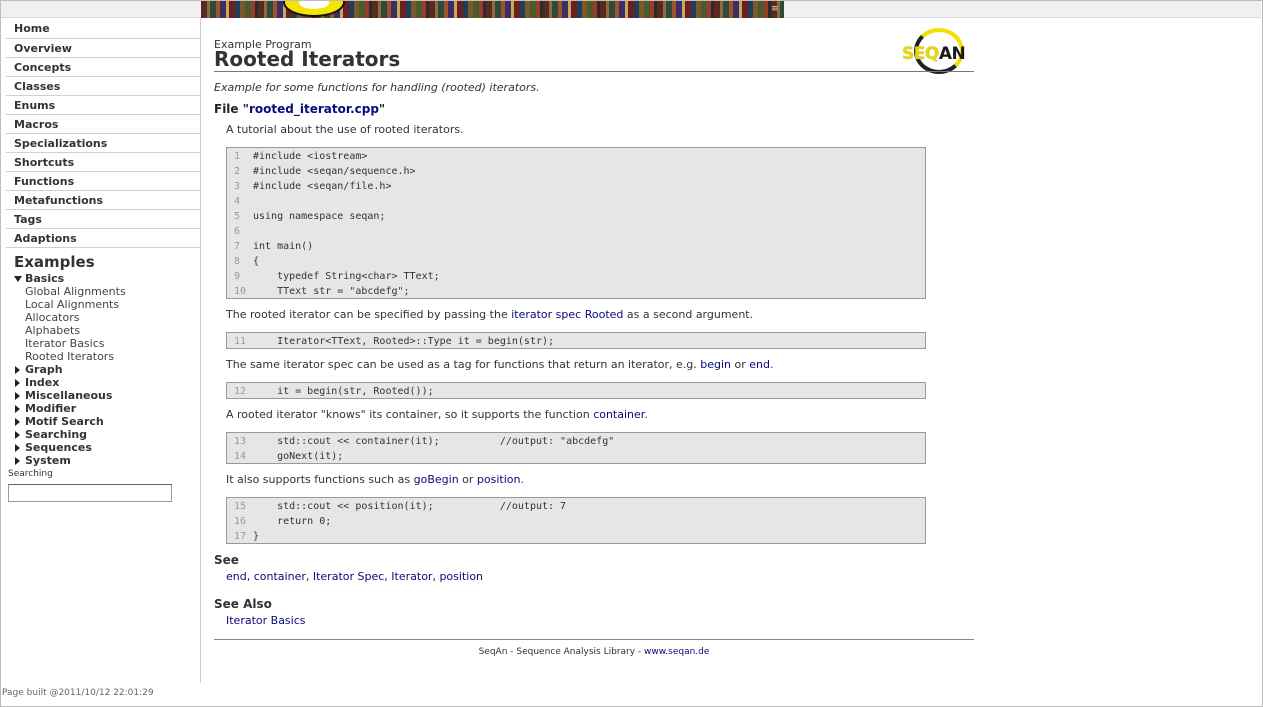  I want to click on tree-category-index: Index, so click(107, 382).